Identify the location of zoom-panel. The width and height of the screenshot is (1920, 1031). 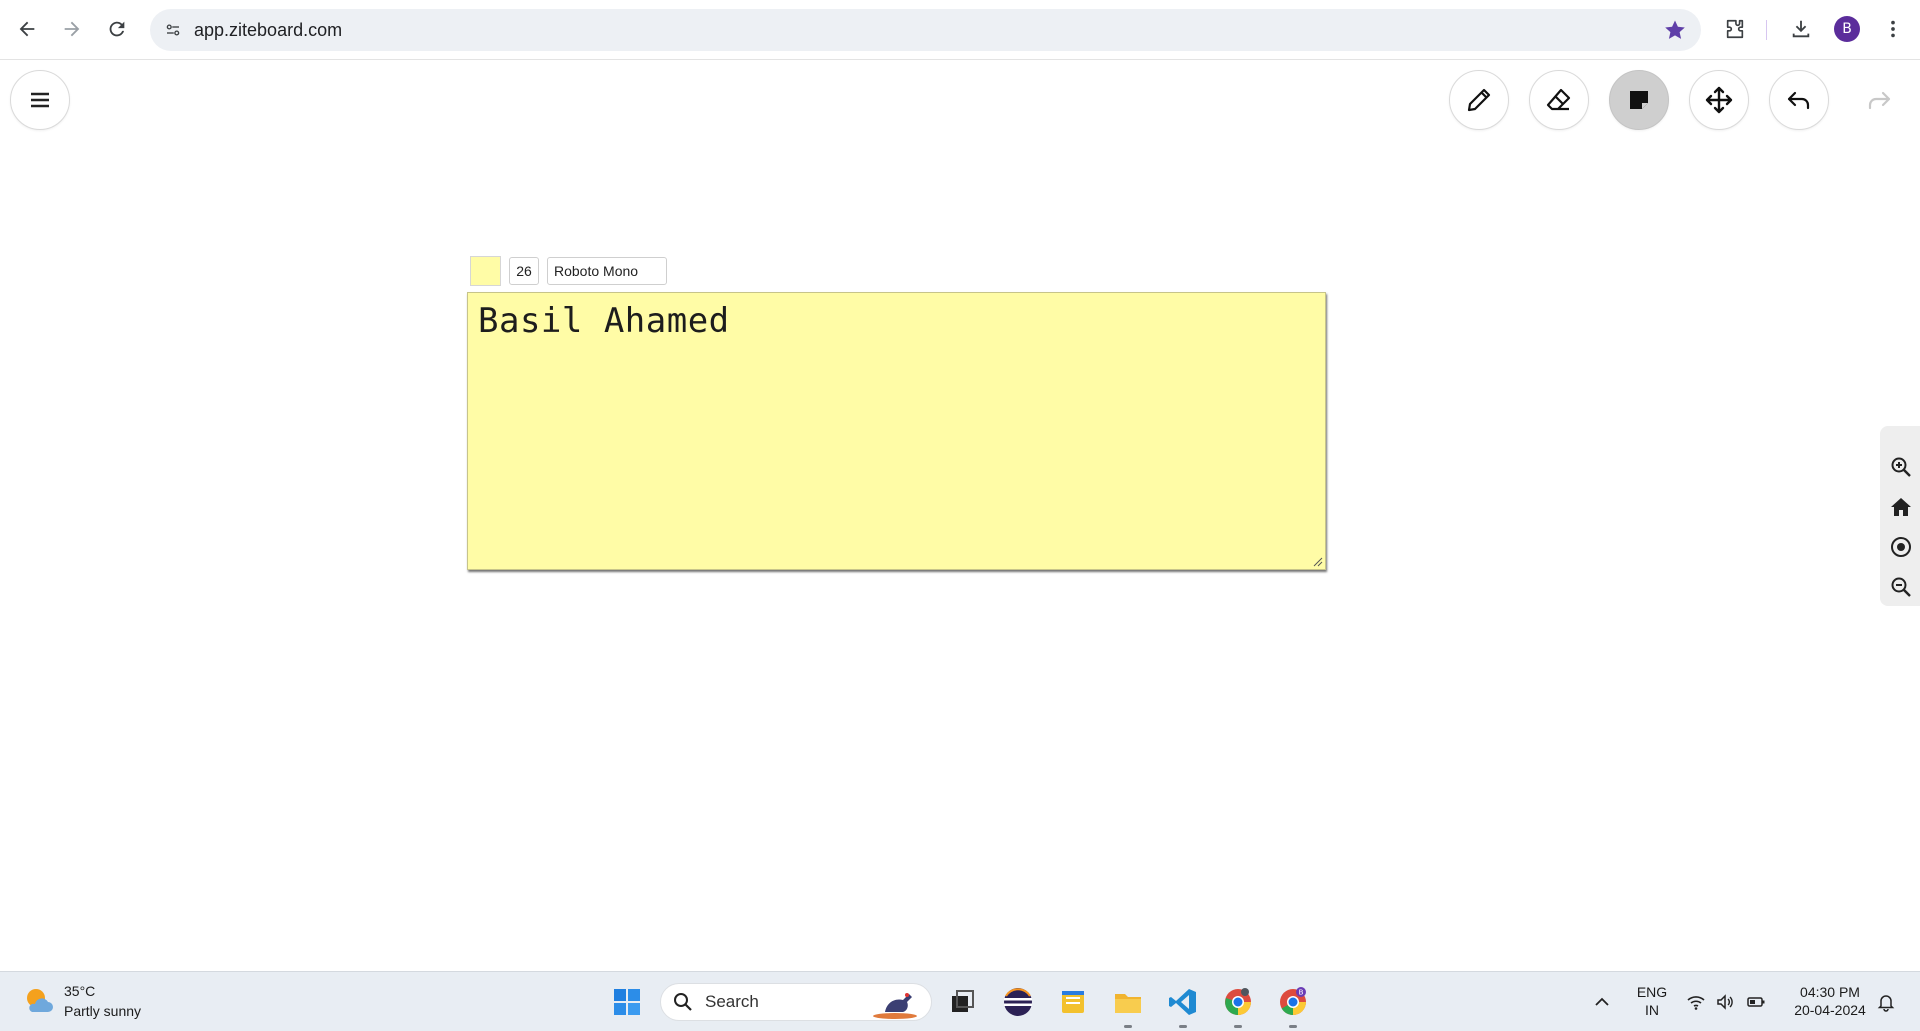
(1900, 516).